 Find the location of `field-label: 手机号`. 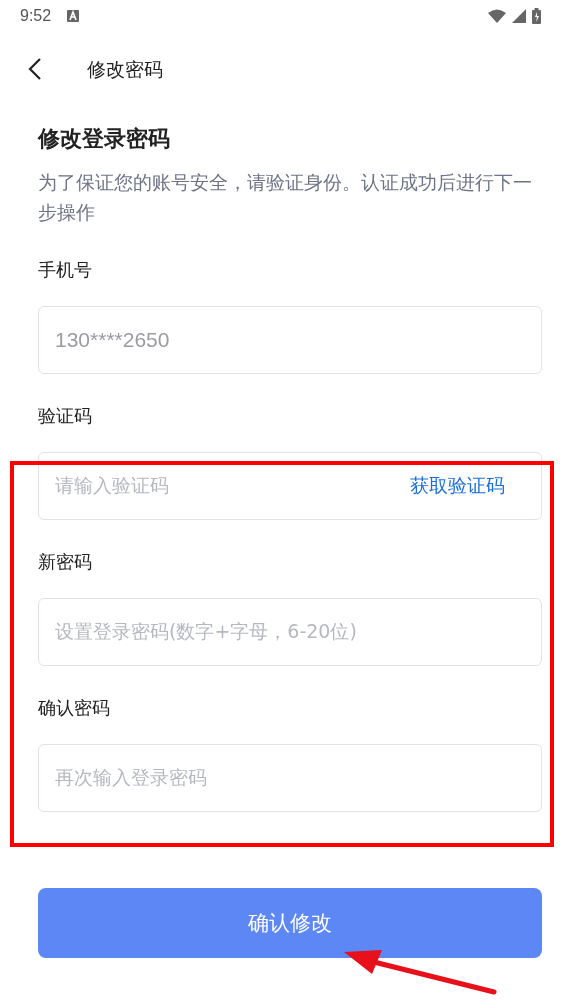

field-label: 手机号 is located at coordinates (65, 270).